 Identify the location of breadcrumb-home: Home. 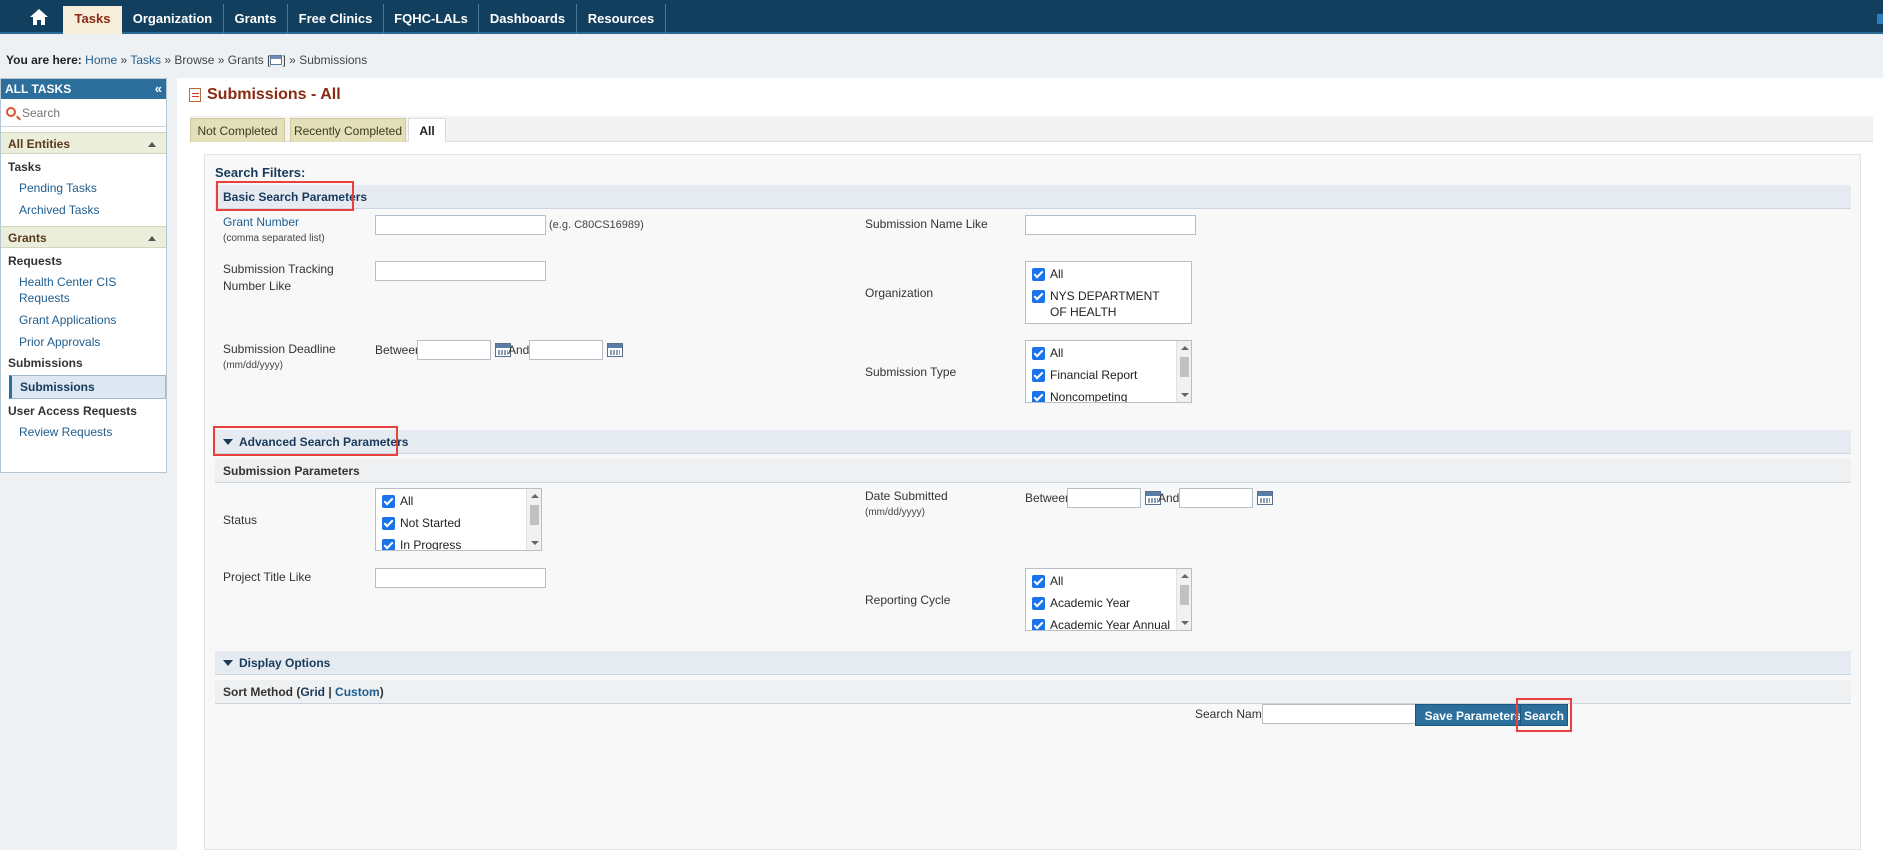
(101, 60).